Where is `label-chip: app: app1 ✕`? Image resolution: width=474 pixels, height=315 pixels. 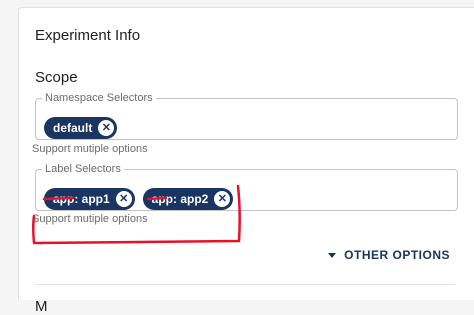
label-chip: app: app1 ✕ is located at coordinates (89, 199).